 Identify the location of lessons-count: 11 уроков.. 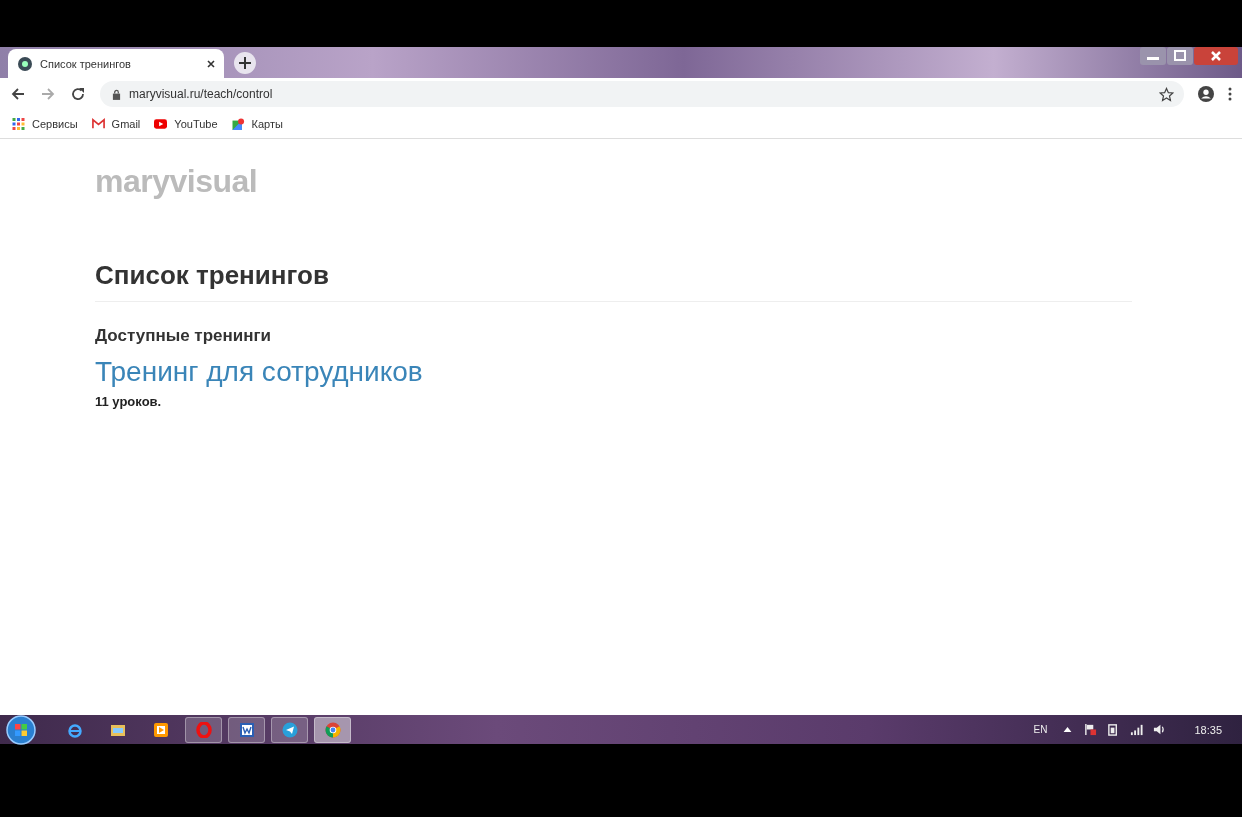
(128, 401).